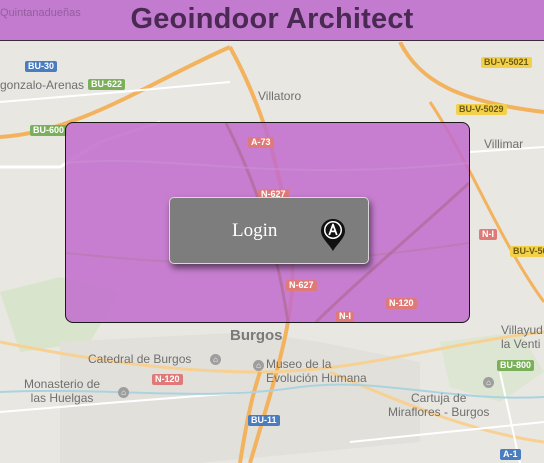 This screenshot has width=544, height=463. What do you see at coordinates (527, 251) in the screenshot?
I see `road-shield: BU-V-50` at bounding box center [527, 251].